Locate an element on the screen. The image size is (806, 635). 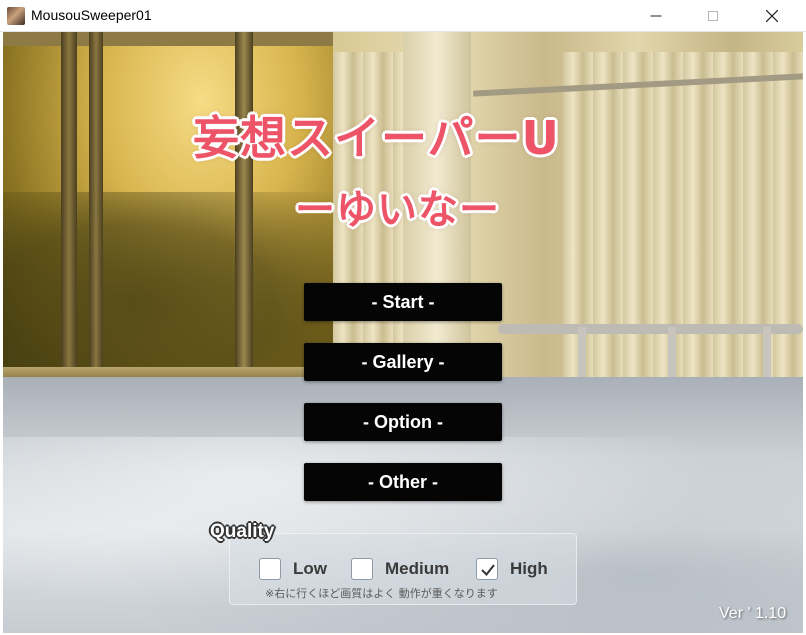
quality-high-checkbox: High is located at coordinates (512, 569).